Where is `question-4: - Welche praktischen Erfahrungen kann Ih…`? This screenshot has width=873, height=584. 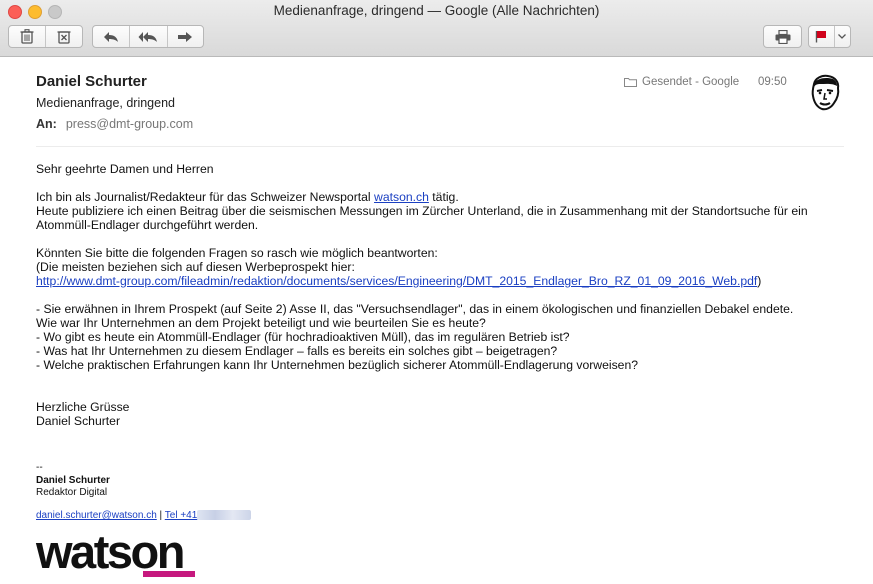 question-4: - Welche praktischen Erfahrungen kann Ih… is located at coordinates (337, 365).